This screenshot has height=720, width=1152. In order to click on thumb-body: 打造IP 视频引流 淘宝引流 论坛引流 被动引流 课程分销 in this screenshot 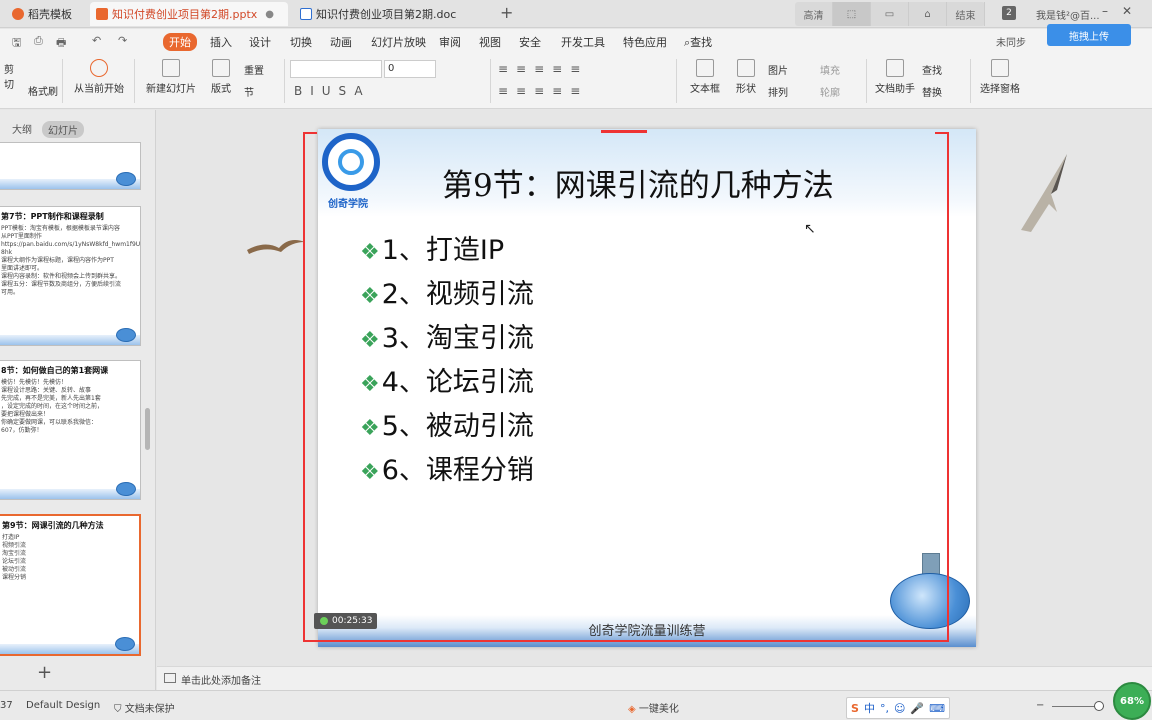, I will do `click(14, 557)`.